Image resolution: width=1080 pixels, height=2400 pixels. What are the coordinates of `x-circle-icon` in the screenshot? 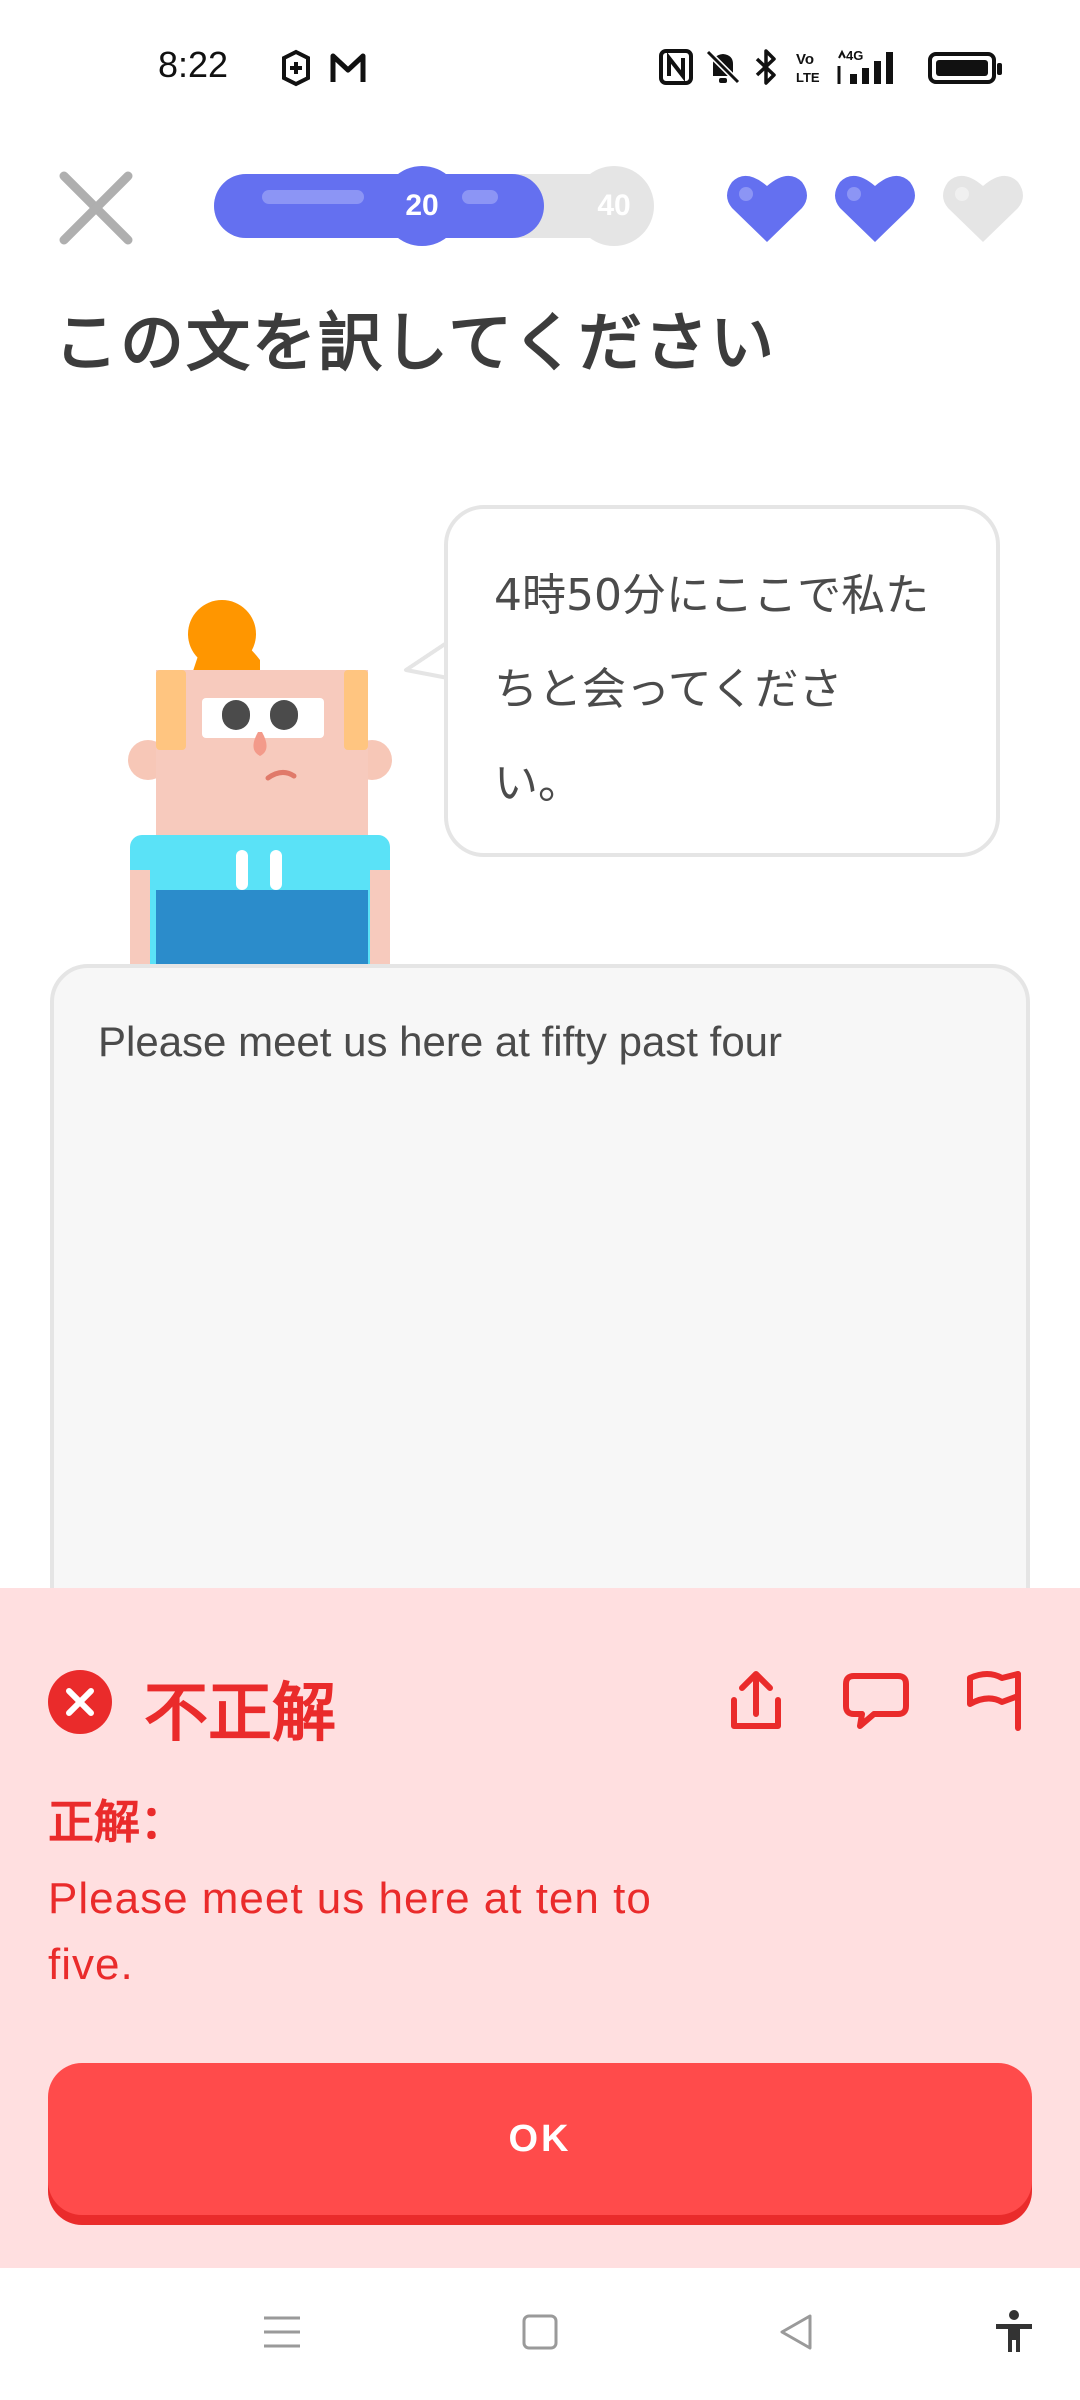 It's located at (80, 1702).